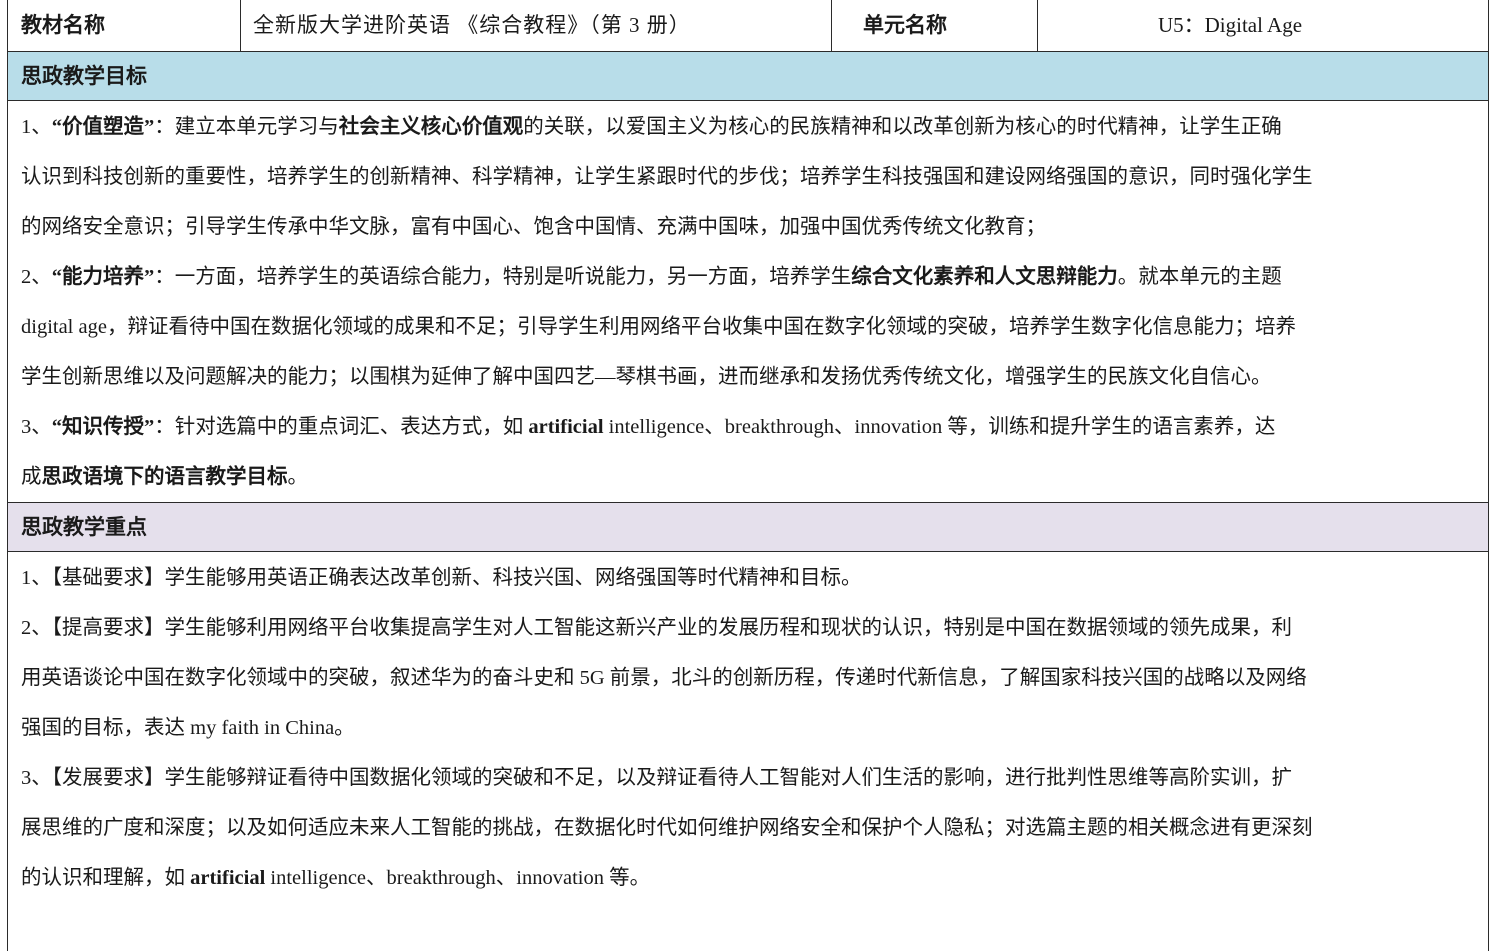  I want to click on line-segment-bold: 思政语境下的语言教学目标, so click(164, 477).